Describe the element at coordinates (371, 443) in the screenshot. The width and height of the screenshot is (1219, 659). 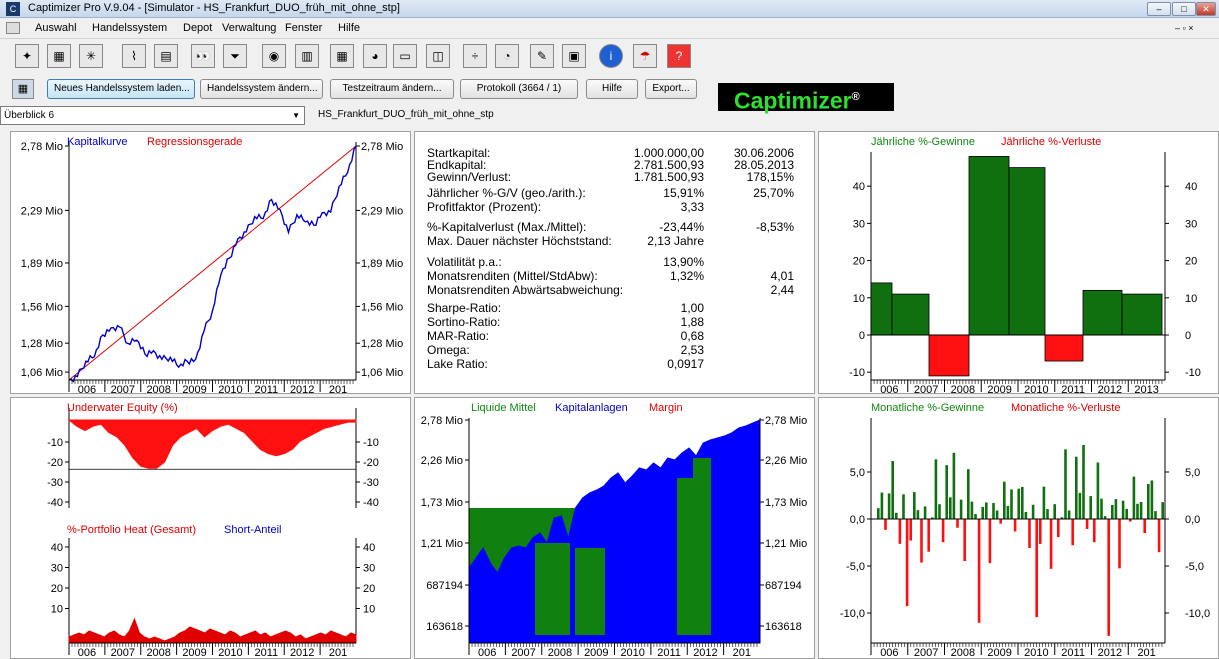
I see `y-tick-right: -10` at that location.